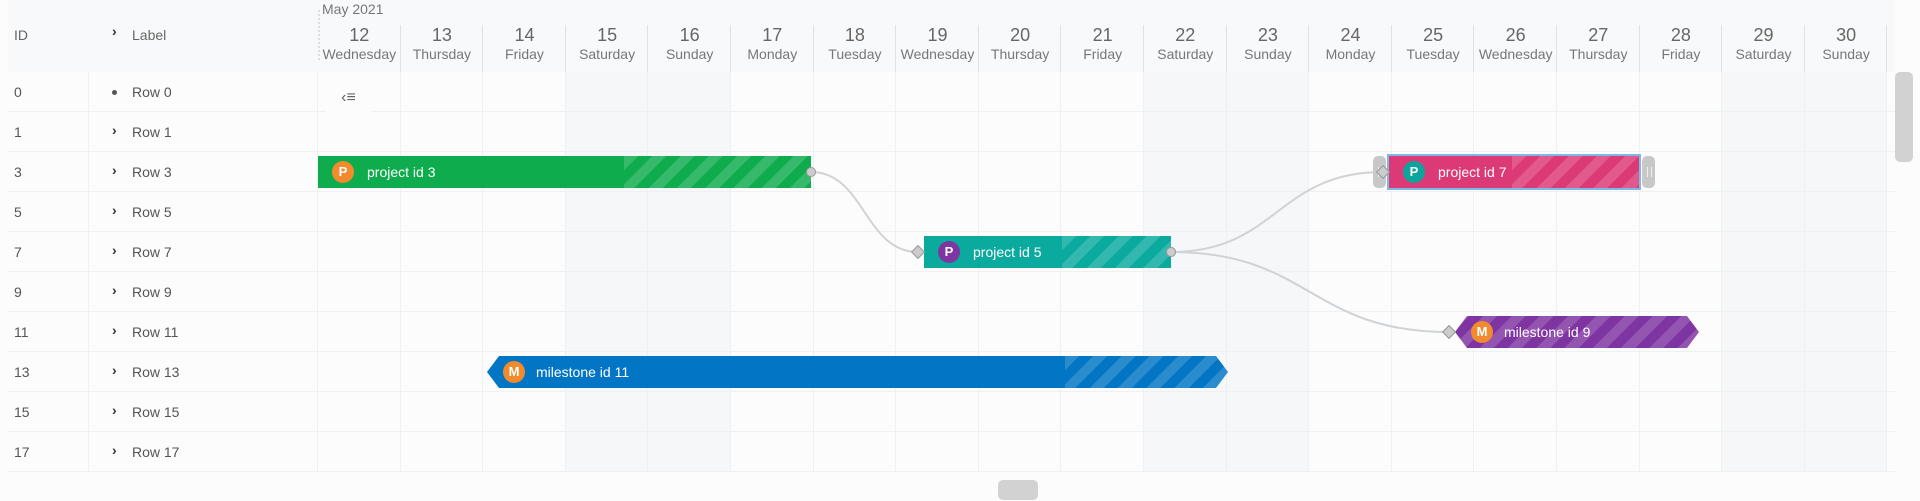  What do you see at coordinates (18, 172) in the screenshot?
I see `row-id: 3` at bounding box center [18, 172].